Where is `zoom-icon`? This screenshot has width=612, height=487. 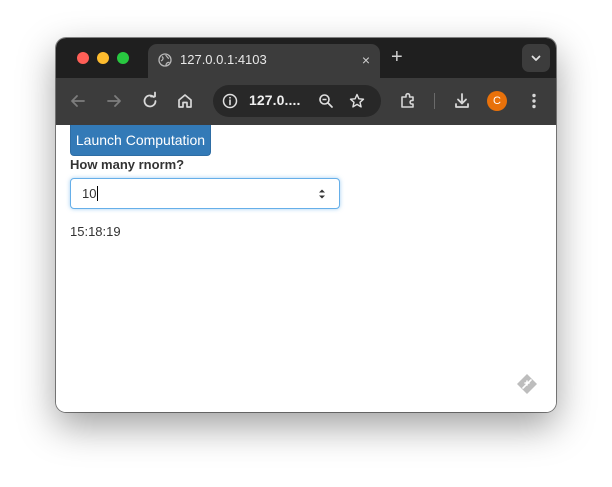 zoom-icon is located at coordinates (326, 103).